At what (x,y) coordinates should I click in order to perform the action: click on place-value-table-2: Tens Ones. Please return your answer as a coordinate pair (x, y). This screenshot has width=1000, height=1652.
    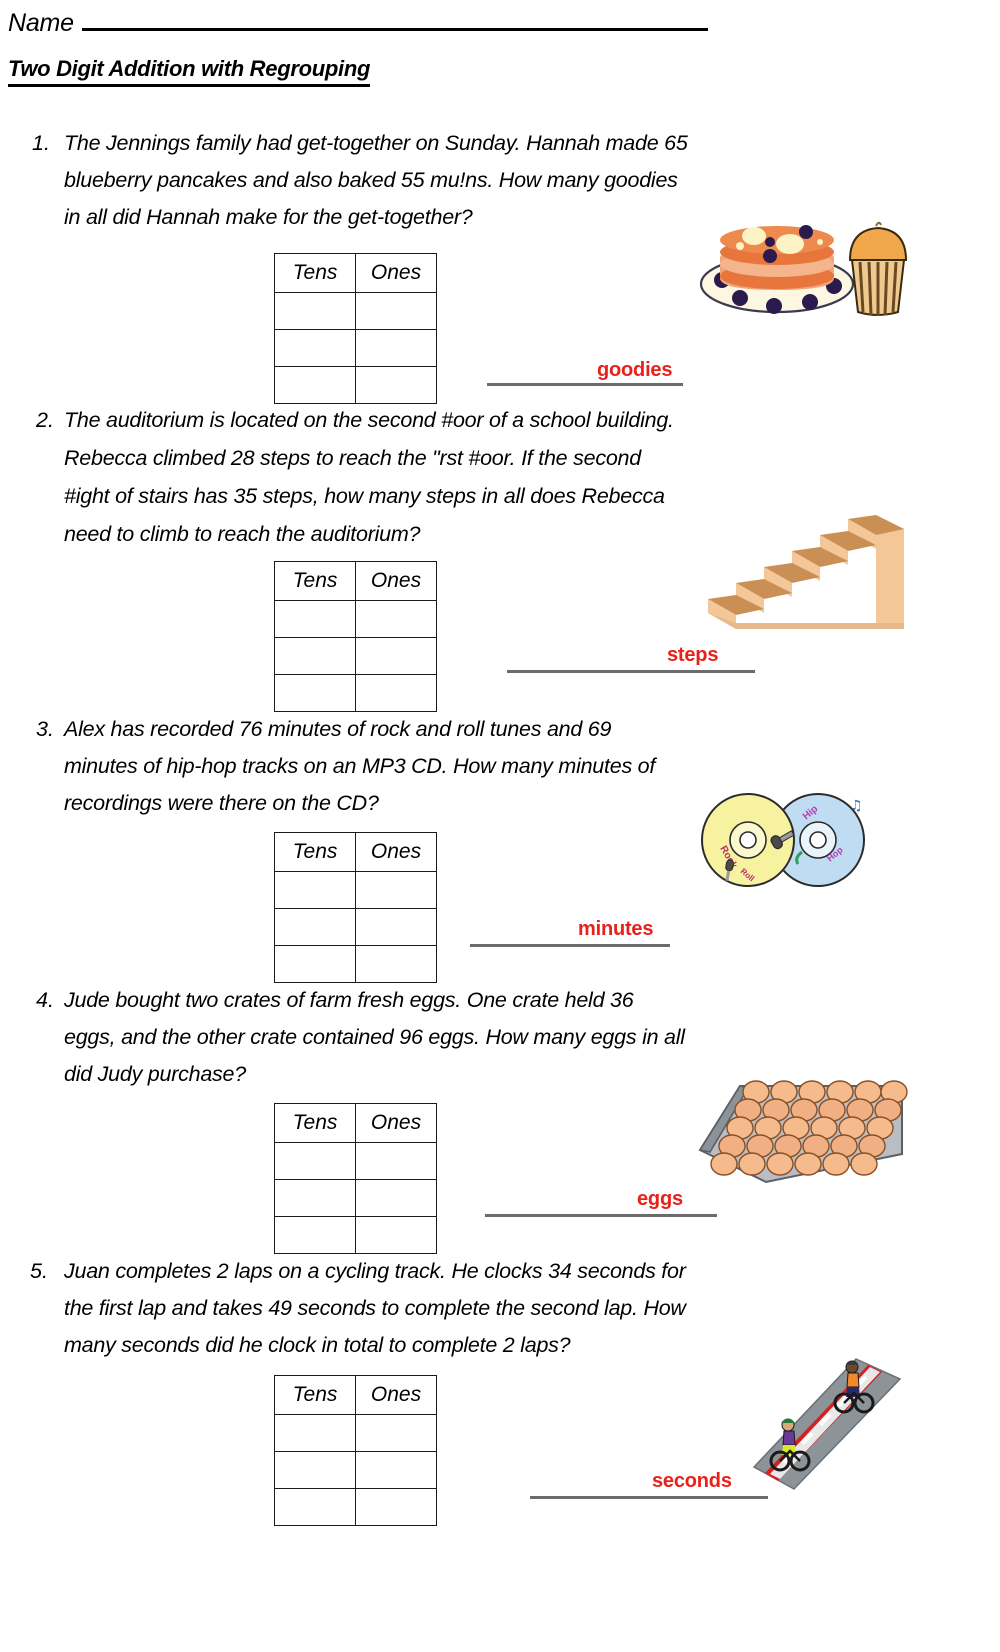
    Looking at the image, I should click on (355, 636).